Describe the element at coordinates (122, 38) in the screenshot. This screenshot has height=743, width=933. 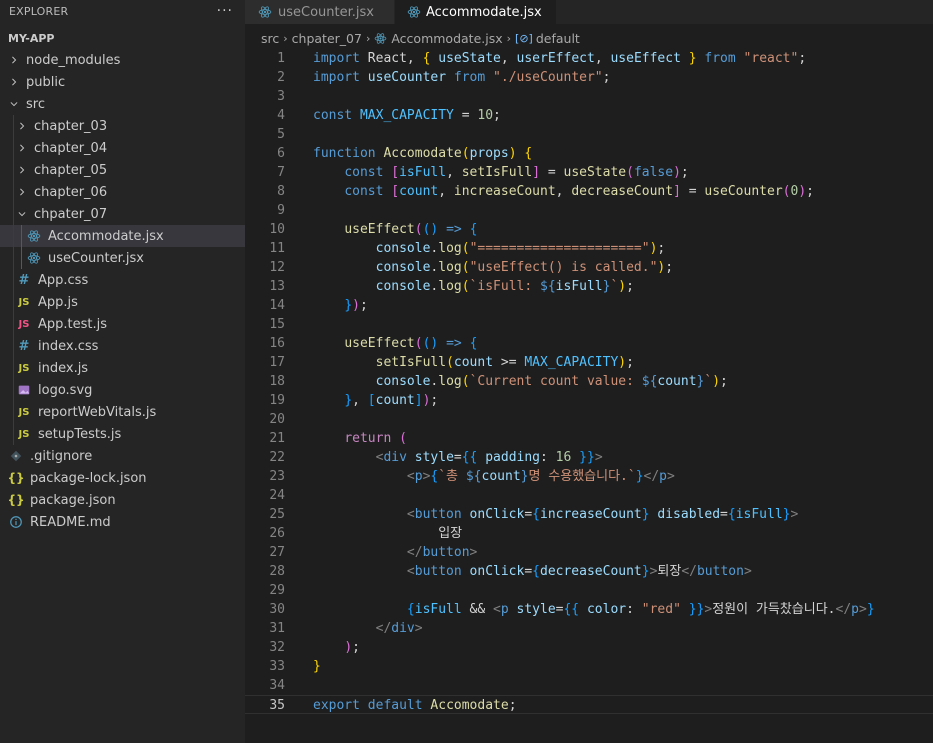
I see `workspace-section: MY-APP` at that location.